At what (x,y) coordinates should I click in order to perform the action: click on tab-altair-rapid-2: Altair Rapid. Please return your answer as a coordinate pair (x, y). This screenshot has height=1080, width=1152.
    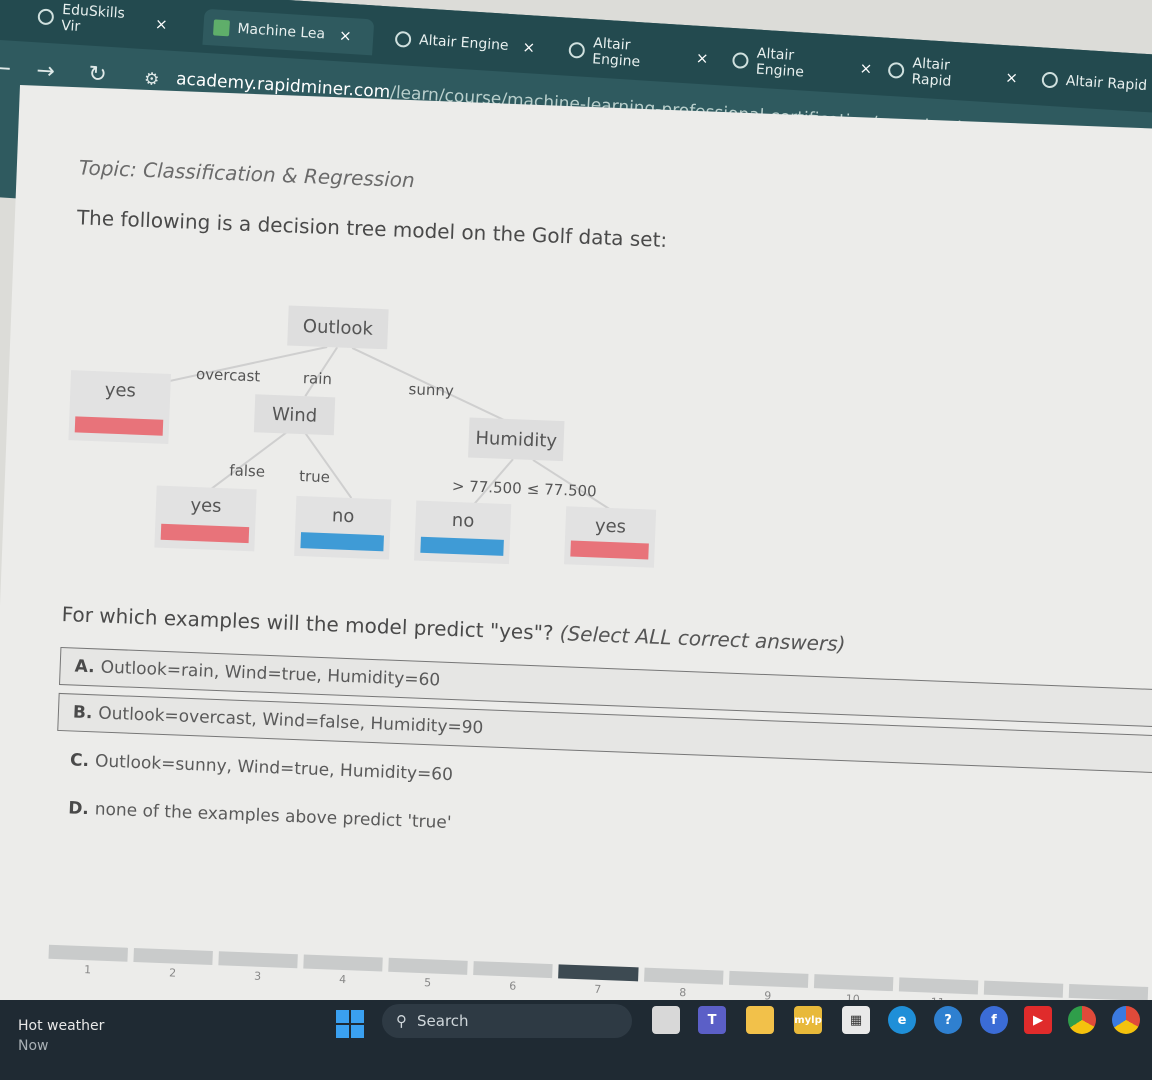
    Looking at the image, I should click on (1091, 83).